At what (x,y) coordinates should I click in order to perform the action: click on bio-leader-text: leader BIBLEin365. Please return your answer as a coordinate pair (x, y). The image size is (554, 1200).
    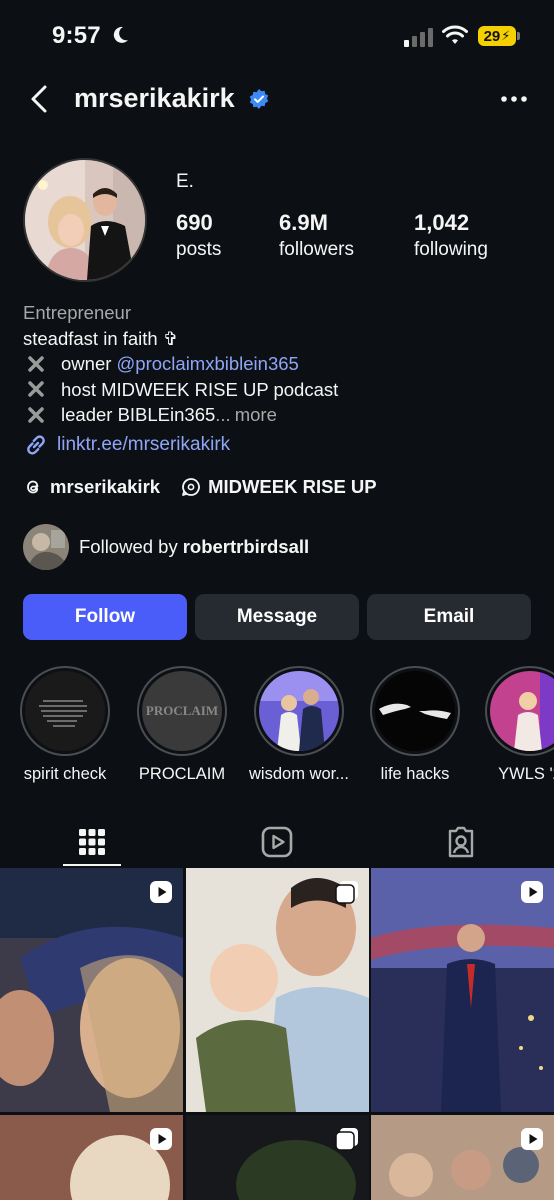
    Looking at the image, I should click on (138, 414).